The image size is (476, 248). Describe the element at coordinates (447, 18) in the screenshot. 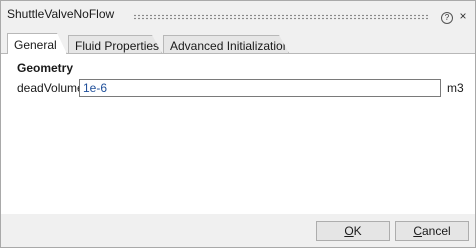

I see `help-icon: ?` at that location.